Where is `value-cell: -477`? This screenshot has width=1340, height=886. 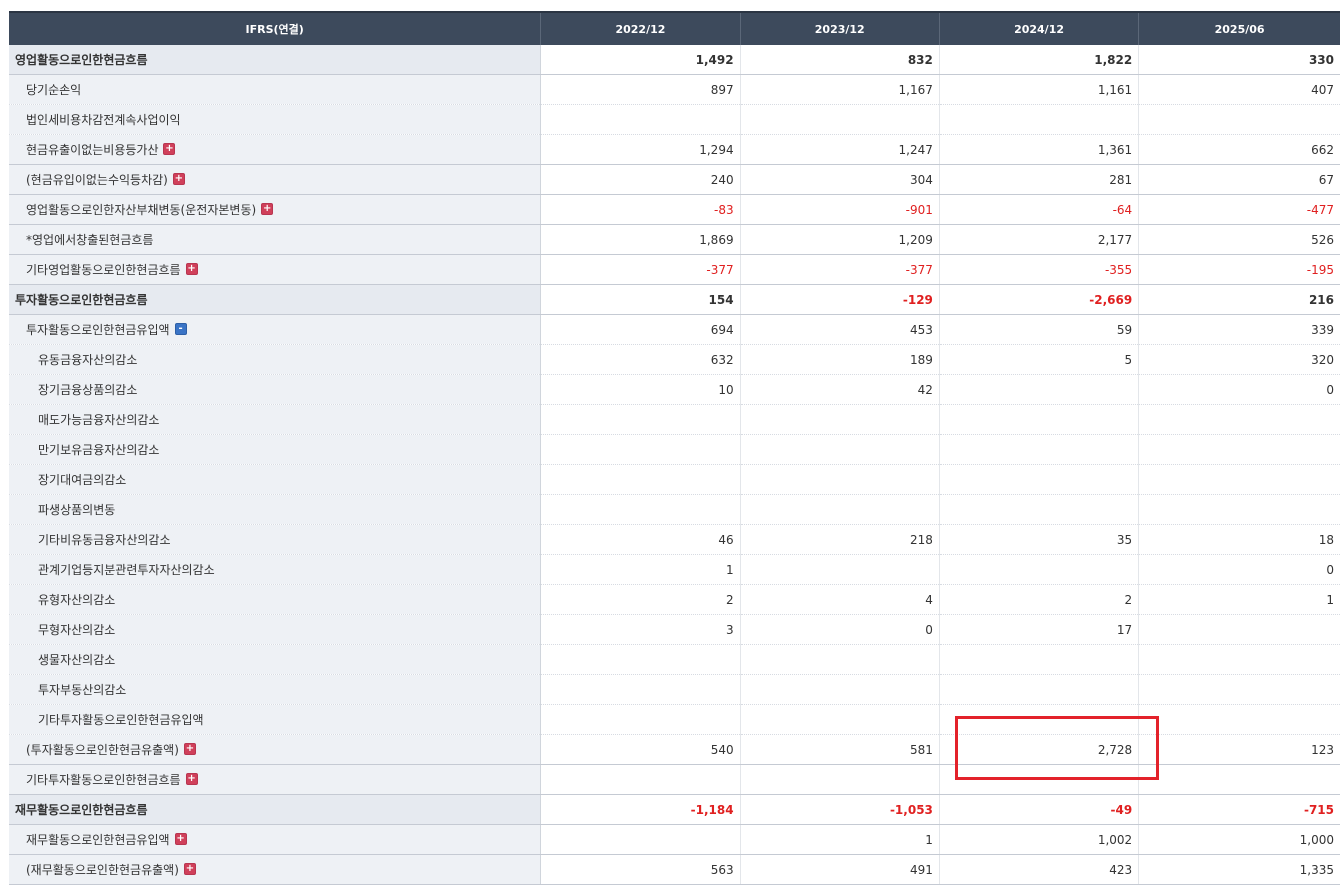 value-cell: -477 is located at coordinates (1239, 209).